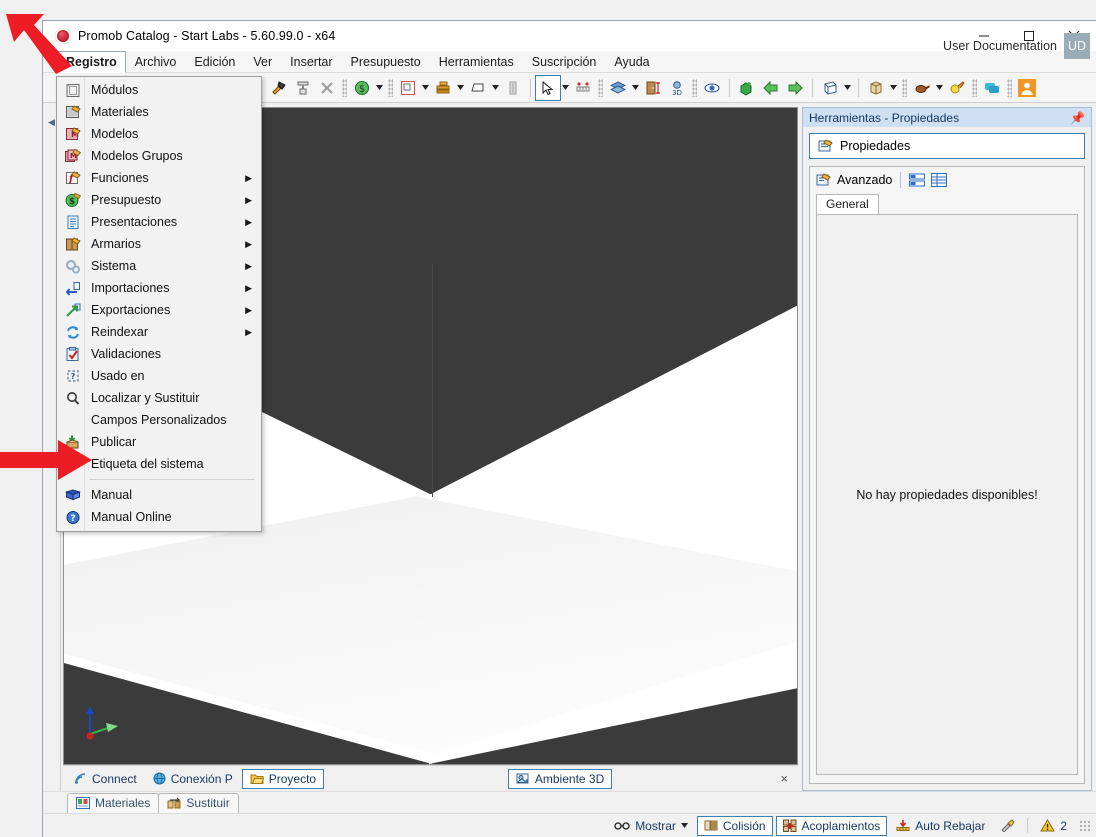 Image resolution: width=1096 pixels, height=837 pixels. I want to click on dropdown-item-modelos: M Modelos, so click(159, 134).